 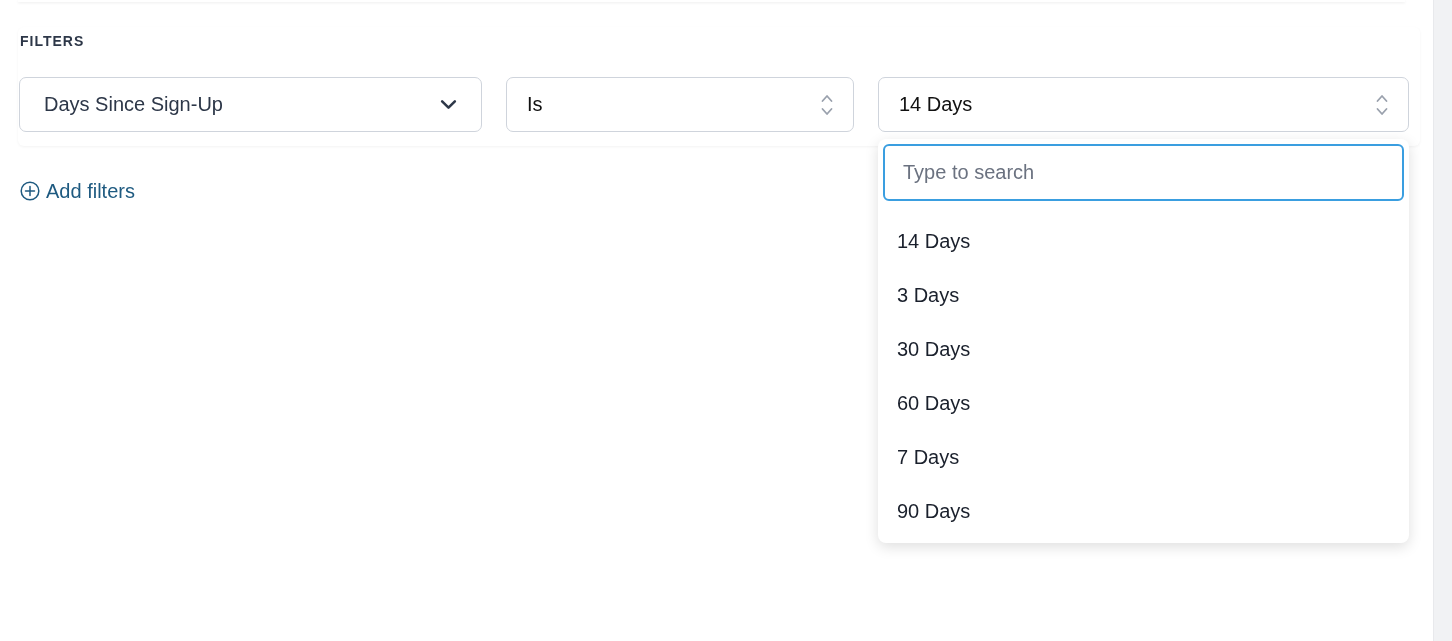 I want to click on dropdown-option: 60 Days, so click(x=1143, y=403).